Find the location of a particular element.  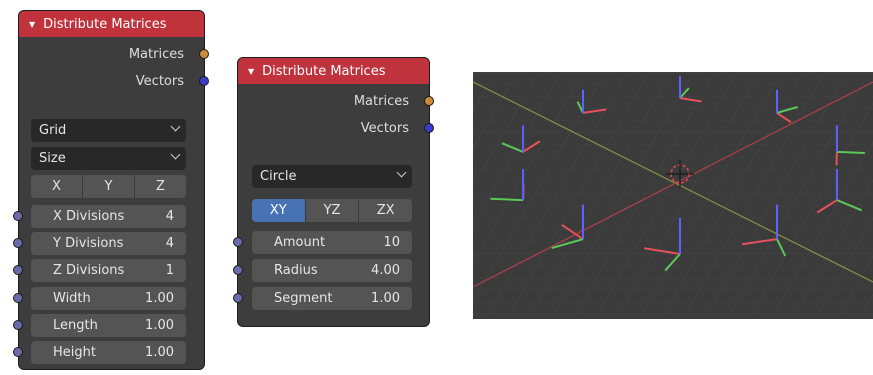

width-field: Width 1.00 is located at coordinates (99, 298).